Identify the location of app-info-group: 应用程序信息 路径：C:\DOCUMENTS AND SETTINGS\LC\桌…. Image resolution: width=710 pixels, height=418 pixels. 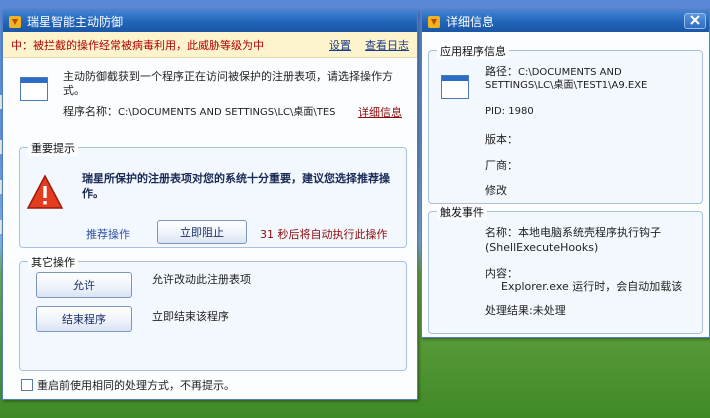
(565, 123).